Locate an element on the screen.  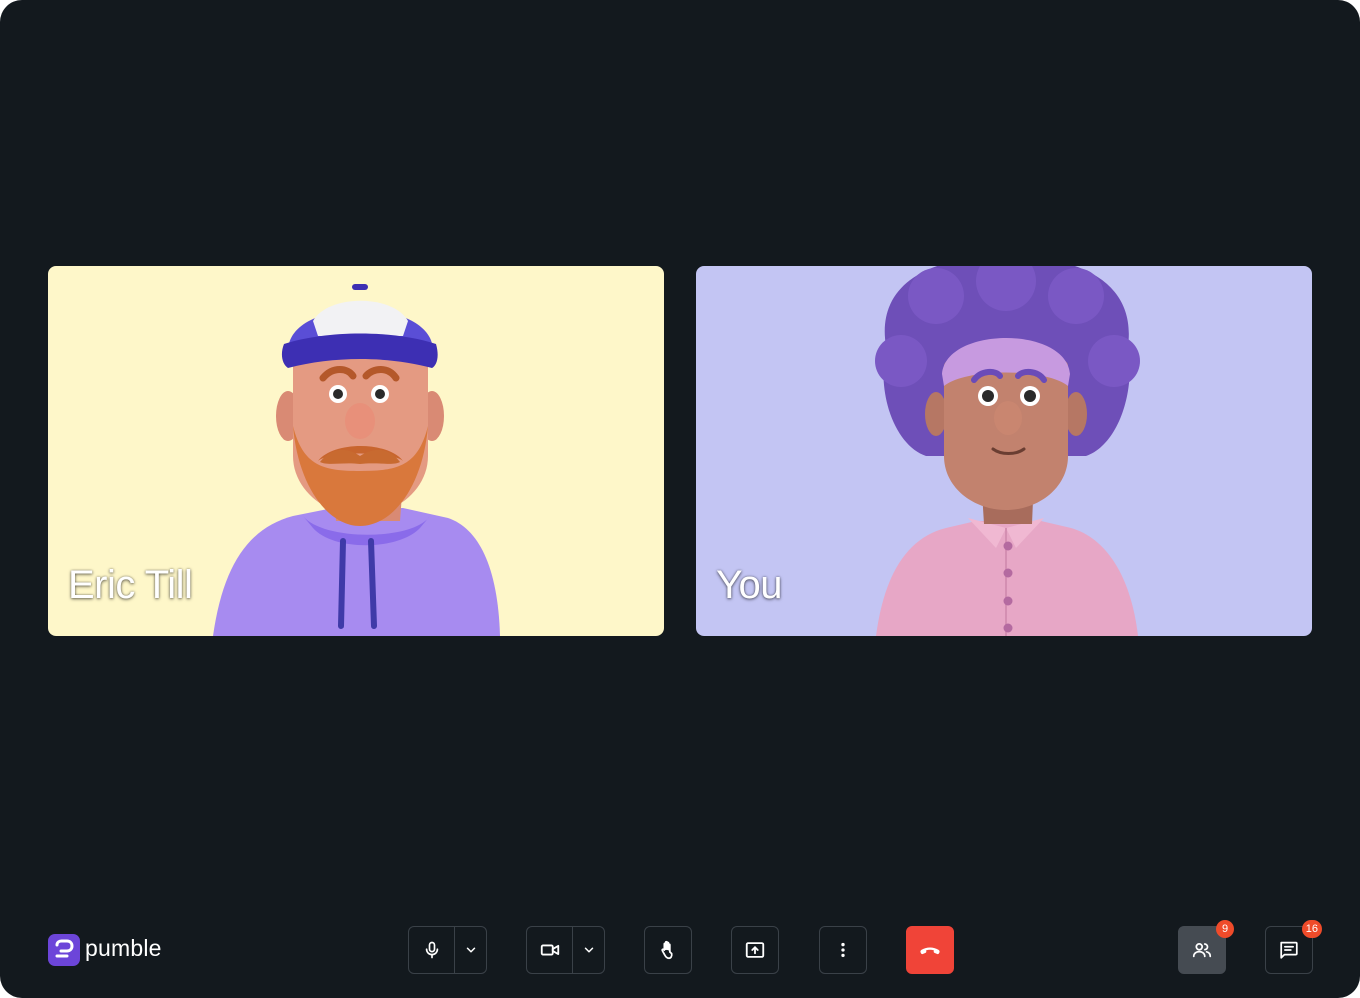
brand-name: pumble is located at coordinates (123, 948).